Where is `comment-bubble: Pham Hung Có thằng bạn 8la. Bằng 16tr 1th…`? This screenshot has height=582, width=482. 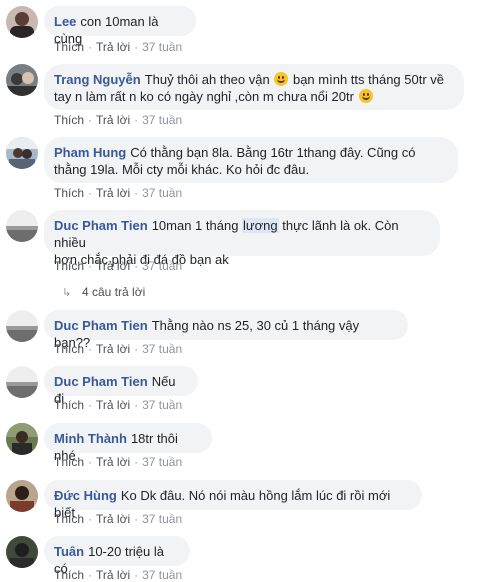
comment-bubble: Pham Hung Có thằng bạn 8la. Bằng 16tr 1th… is located at coordinates (251, 160).